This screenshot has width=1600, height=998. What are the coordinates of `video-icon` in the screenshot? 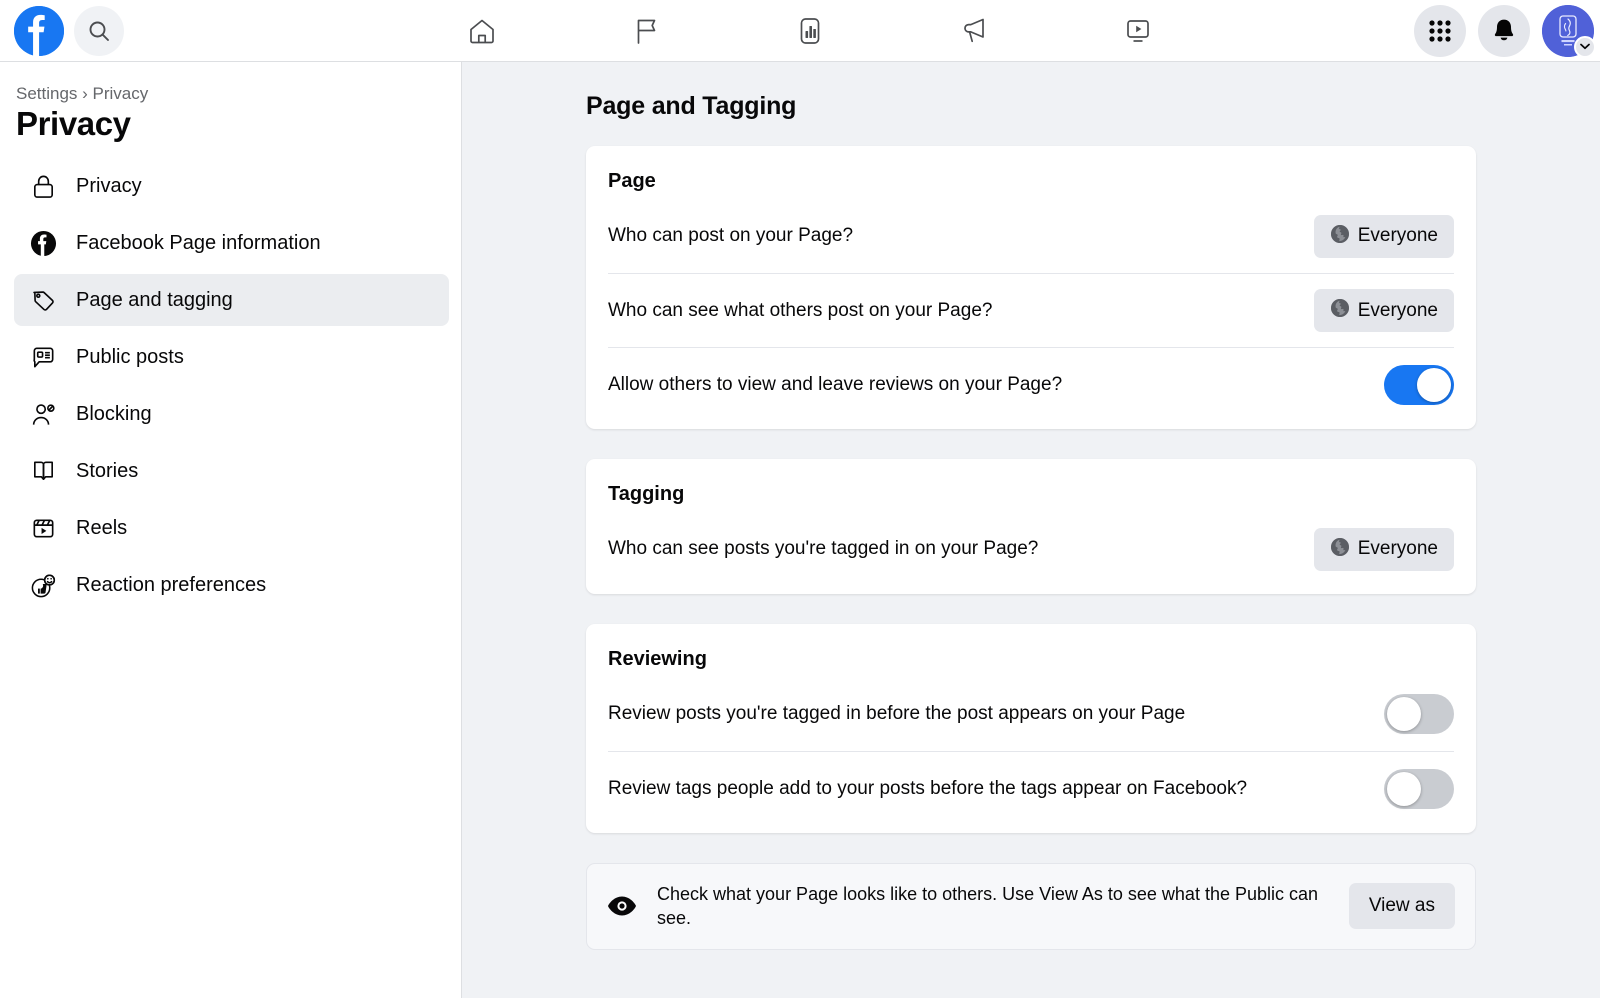 It's located at (1138, 31).